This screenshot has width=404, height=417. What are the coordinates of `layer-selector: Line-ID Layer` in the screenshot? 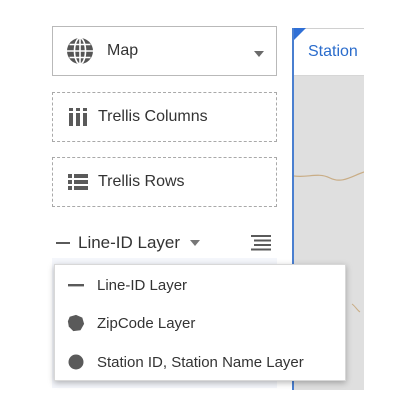 It's located at (164, 243).